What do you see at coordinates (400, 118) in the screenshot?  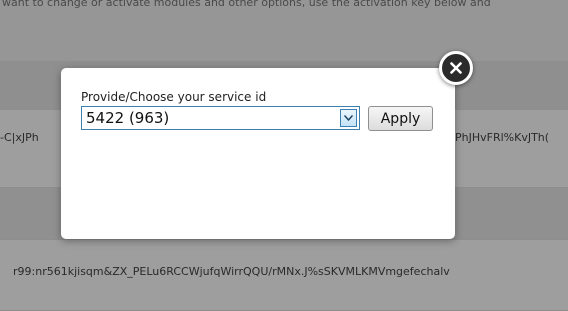 I see `apply-button: Apply` at bounding box center [400, 118].